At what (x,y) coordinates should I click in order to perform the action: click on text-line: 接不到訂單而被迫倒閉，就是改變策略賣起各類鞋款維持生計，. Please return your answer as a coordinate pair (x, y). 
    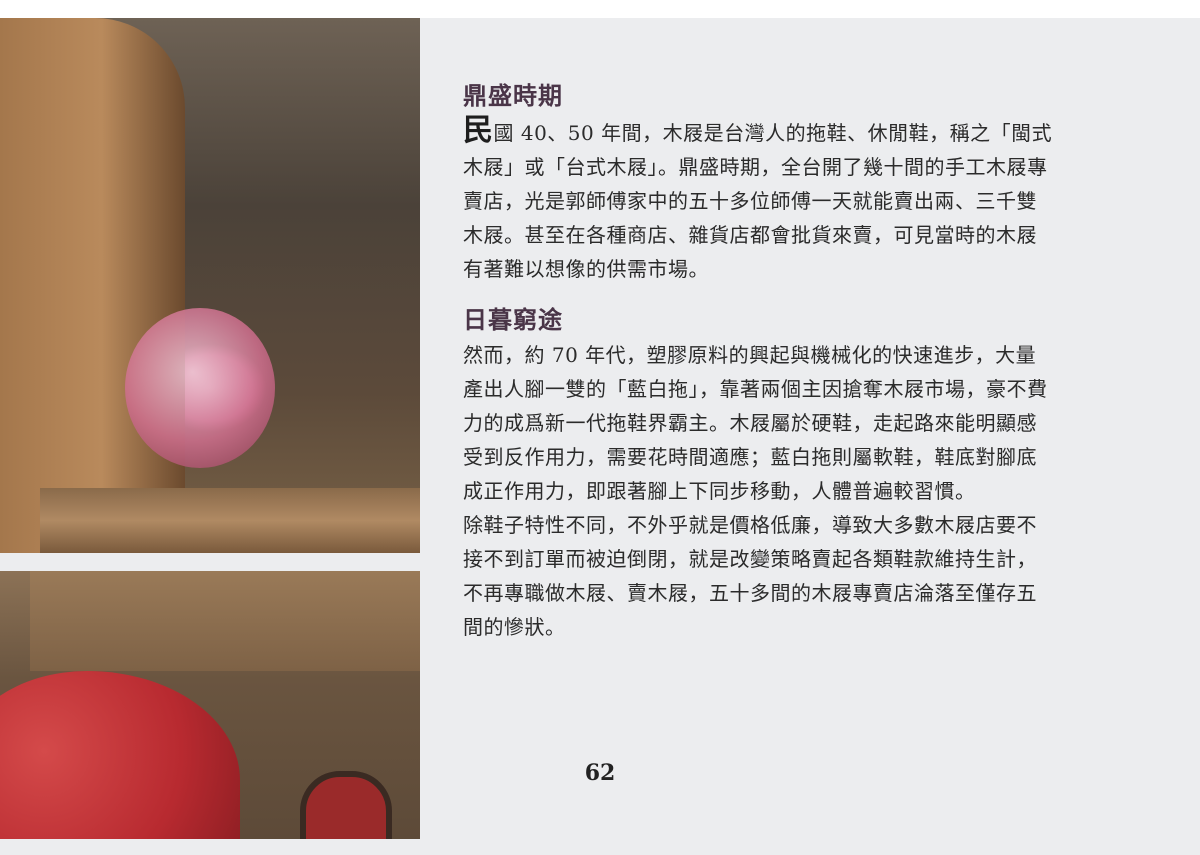
    Looking at the image, I should click on (750, 559).